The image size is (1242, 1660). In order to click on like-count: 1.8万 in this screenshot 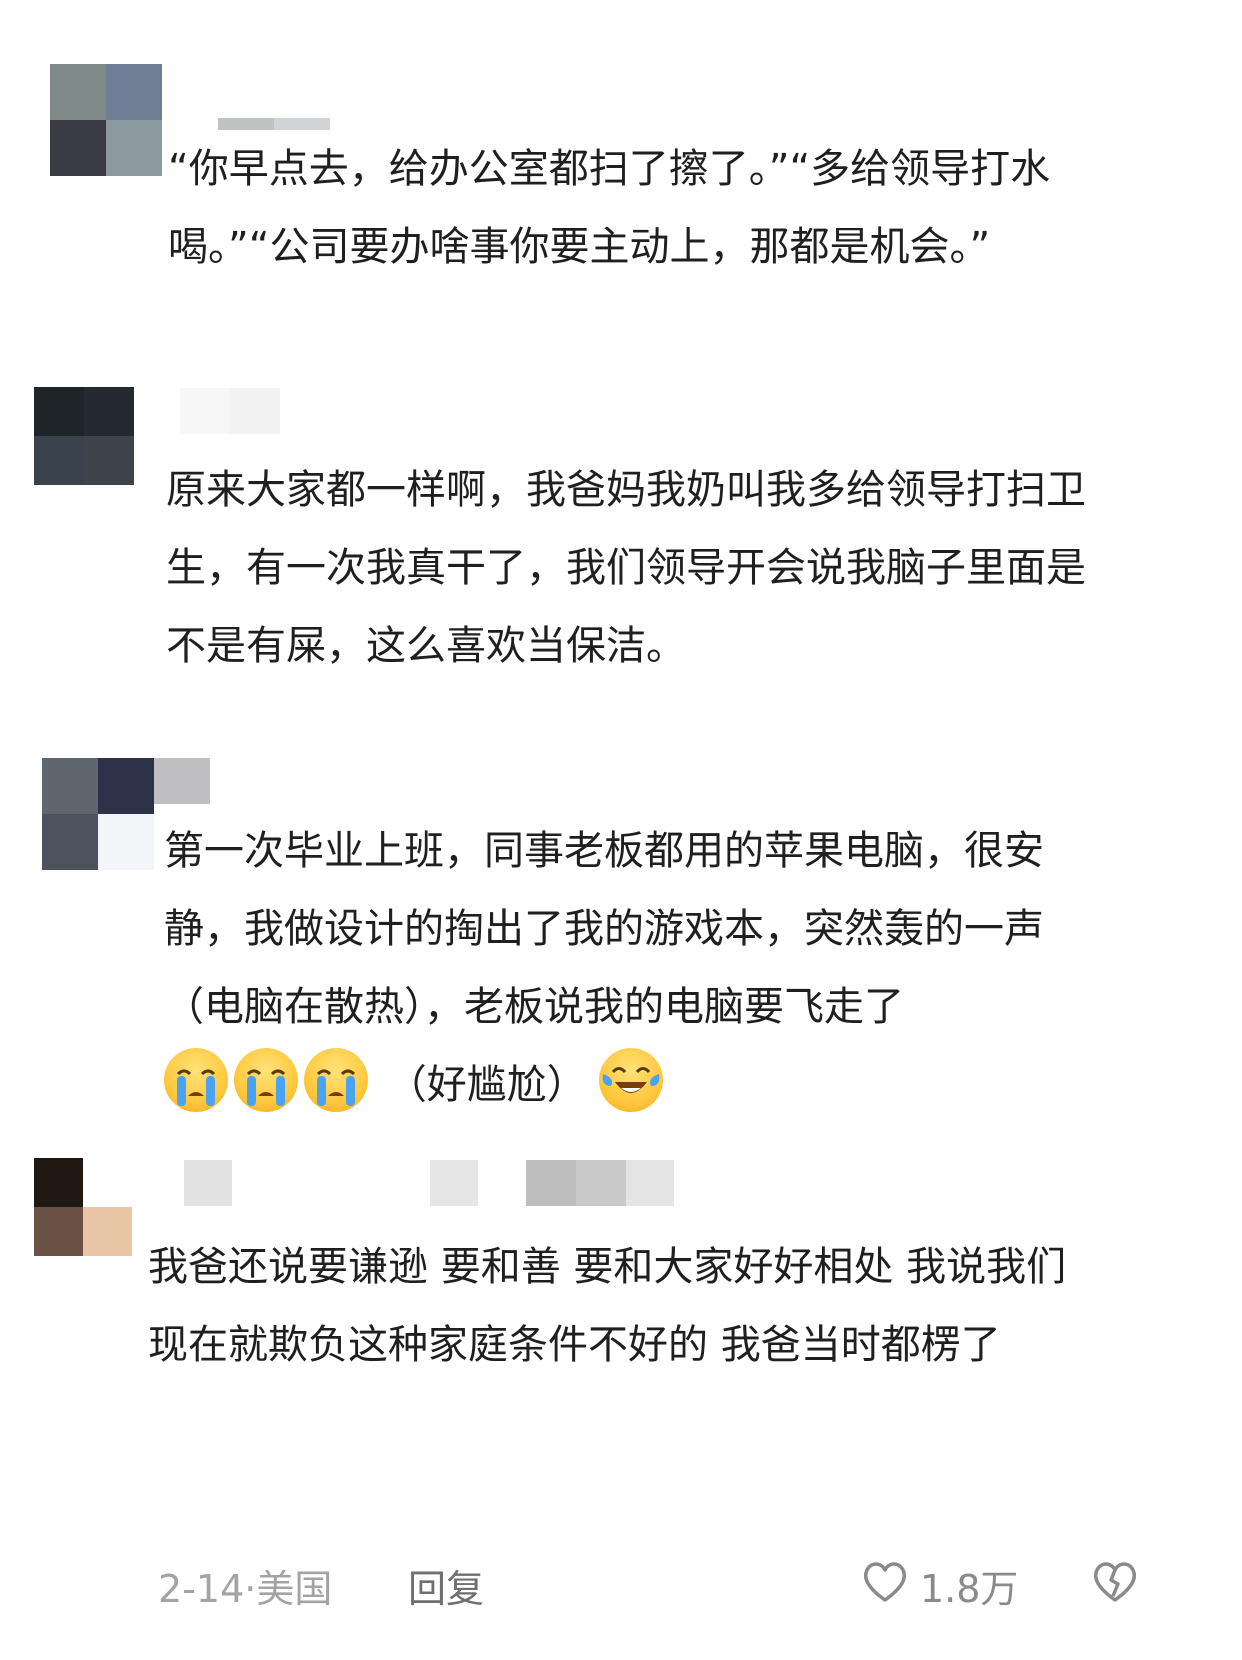, I will do `click(969, 1589)`.